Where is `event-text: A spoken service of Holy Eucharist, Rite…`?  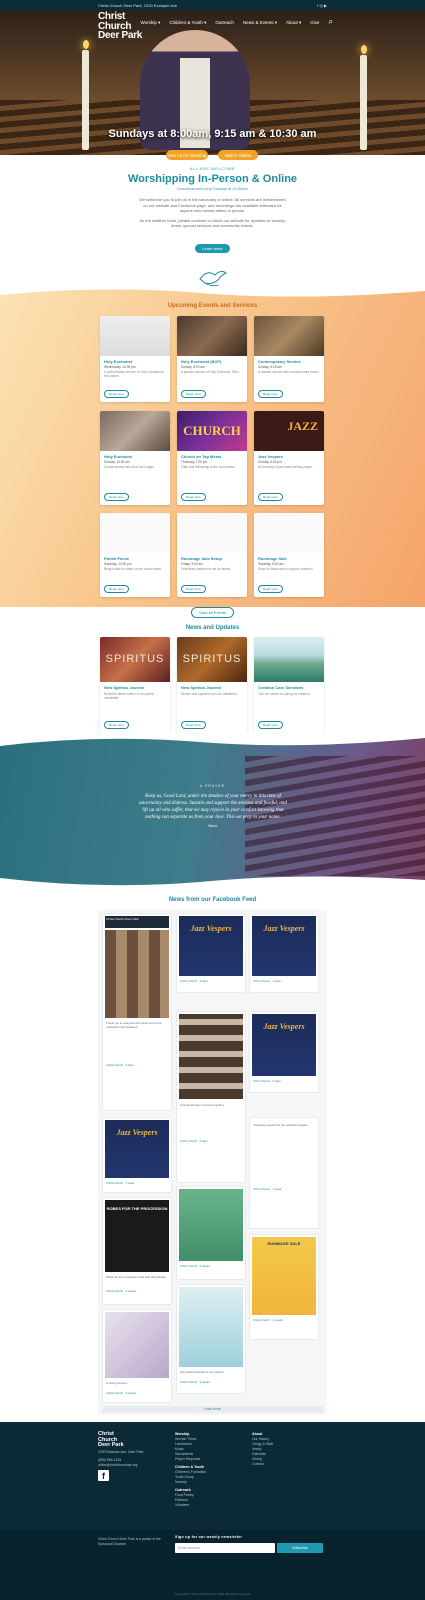 event-text: A spoken service of Holy Eucharist, Rite… is located at coordinates (211, 372).